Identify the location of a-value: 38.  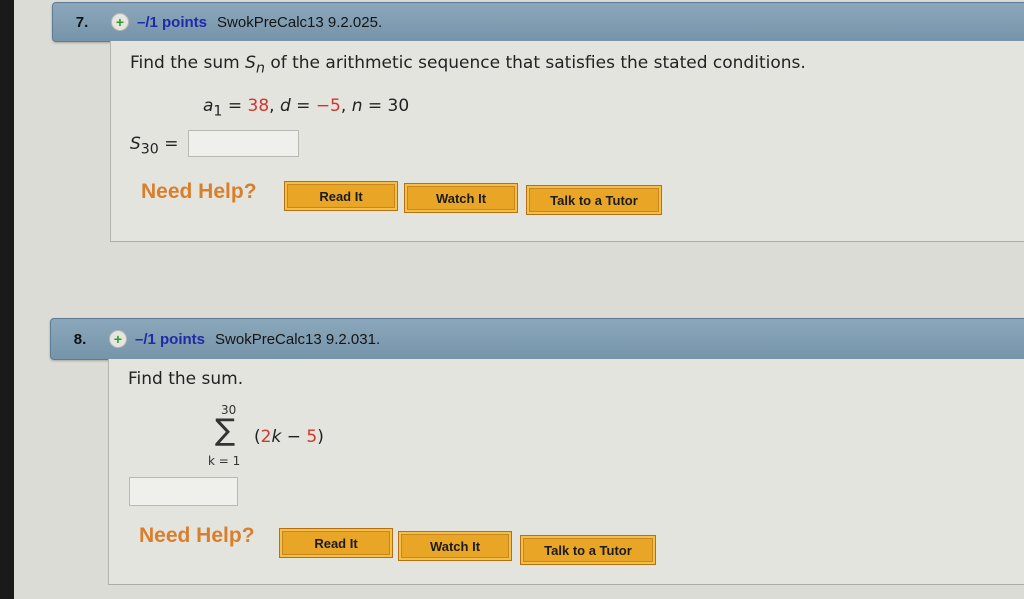
(258, 106).